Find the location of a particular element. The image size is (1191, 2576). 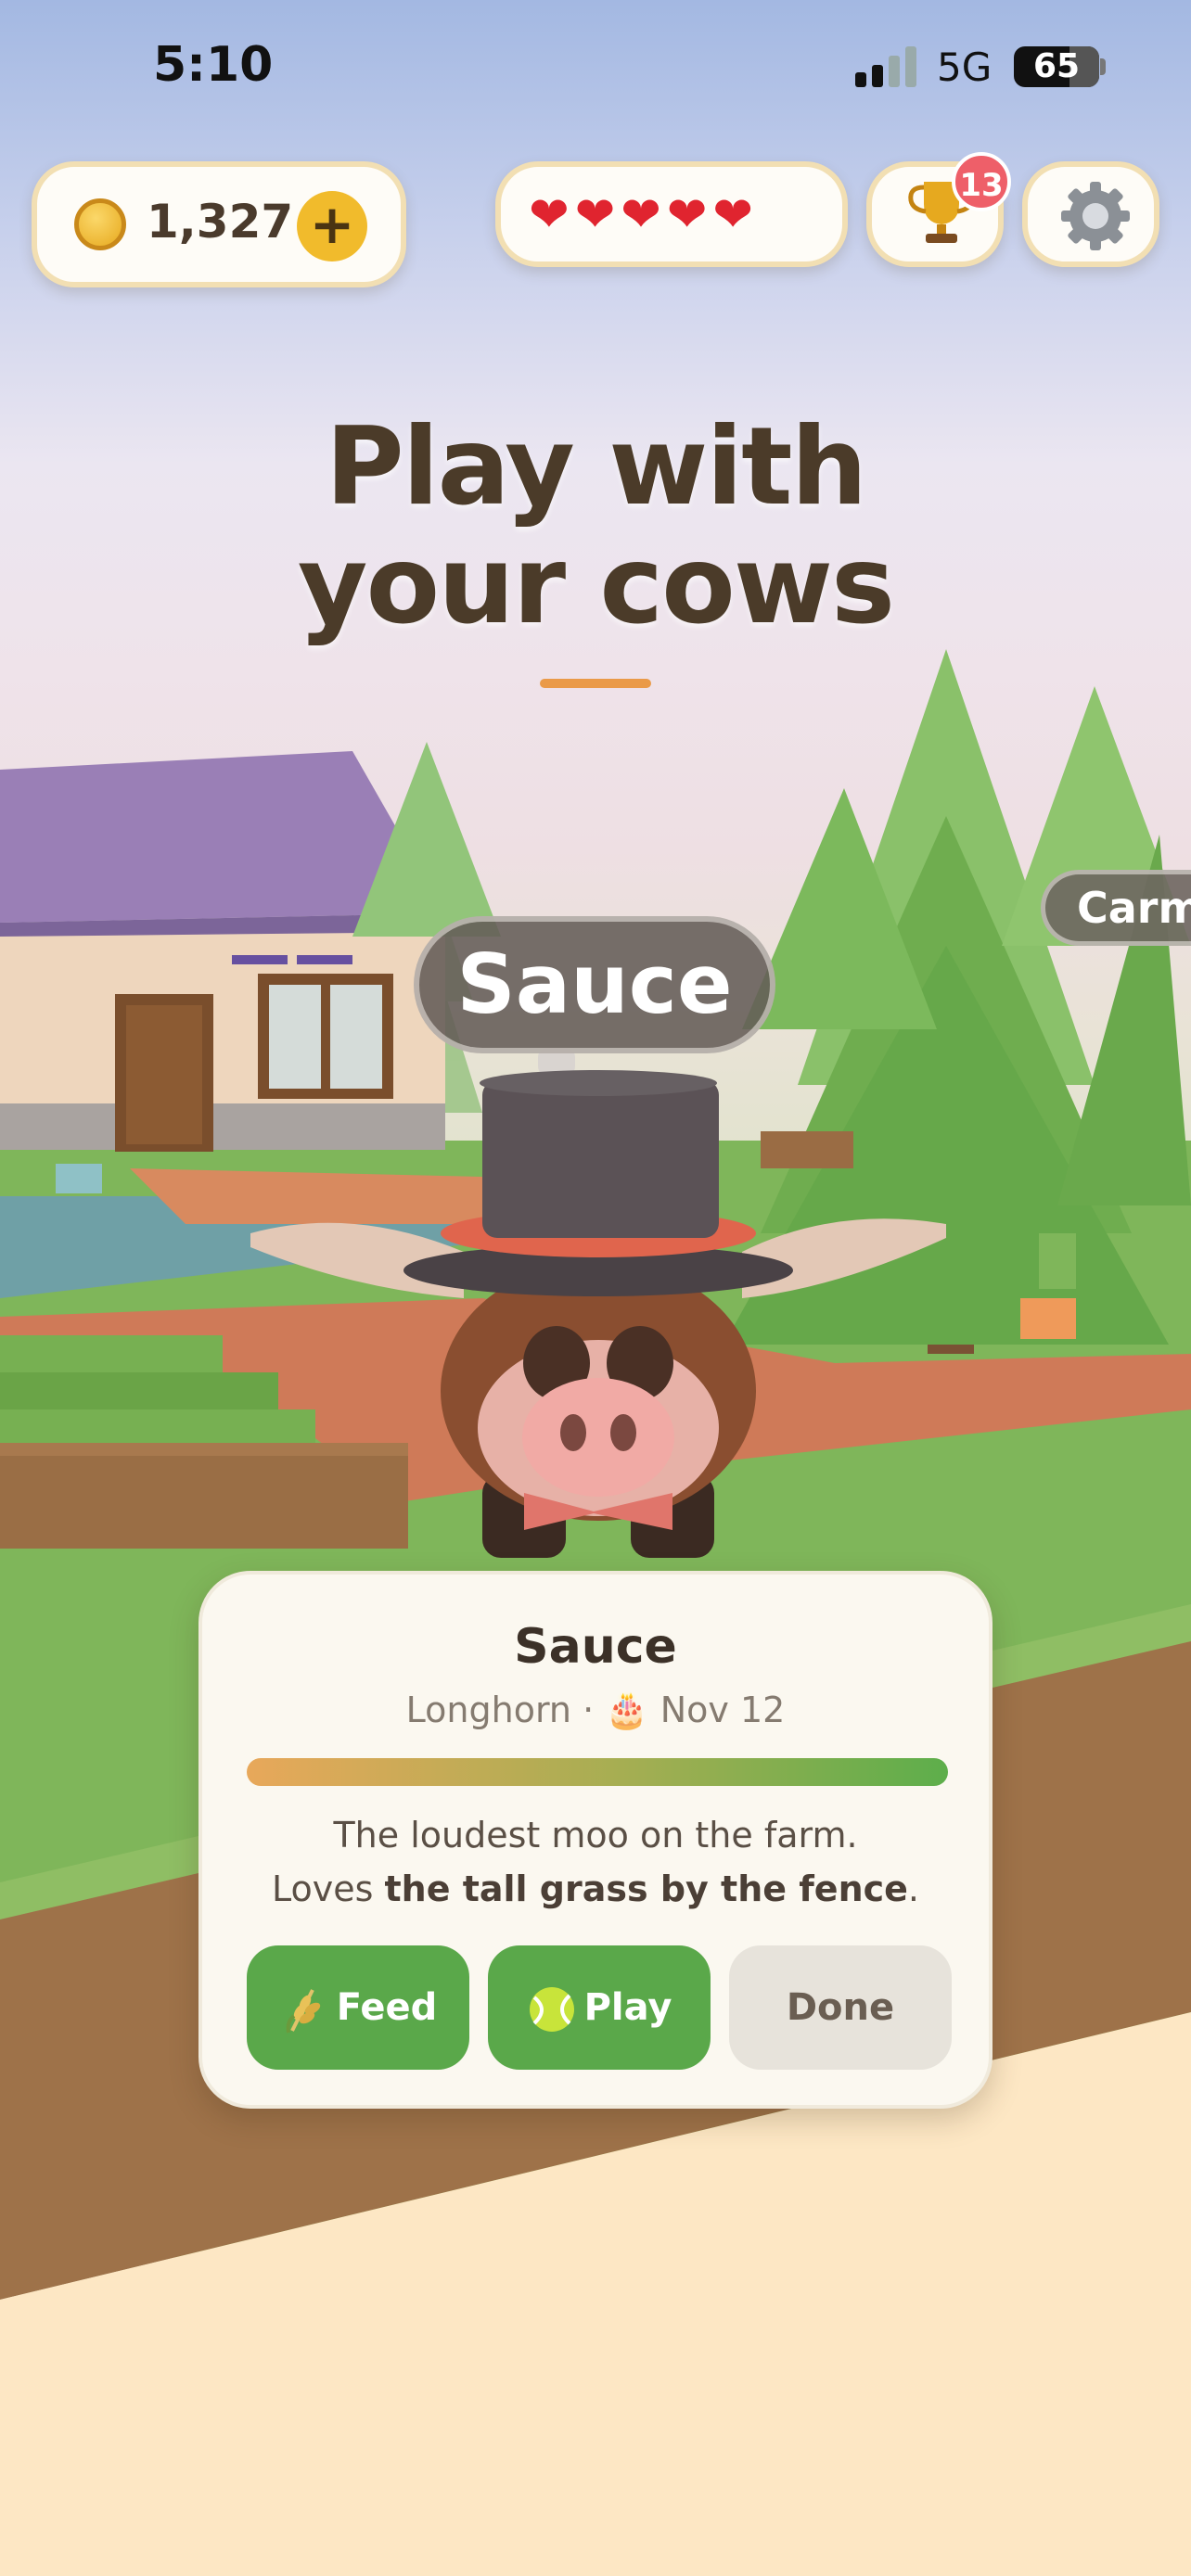

coin-icon is located at coordinates (100, 224).